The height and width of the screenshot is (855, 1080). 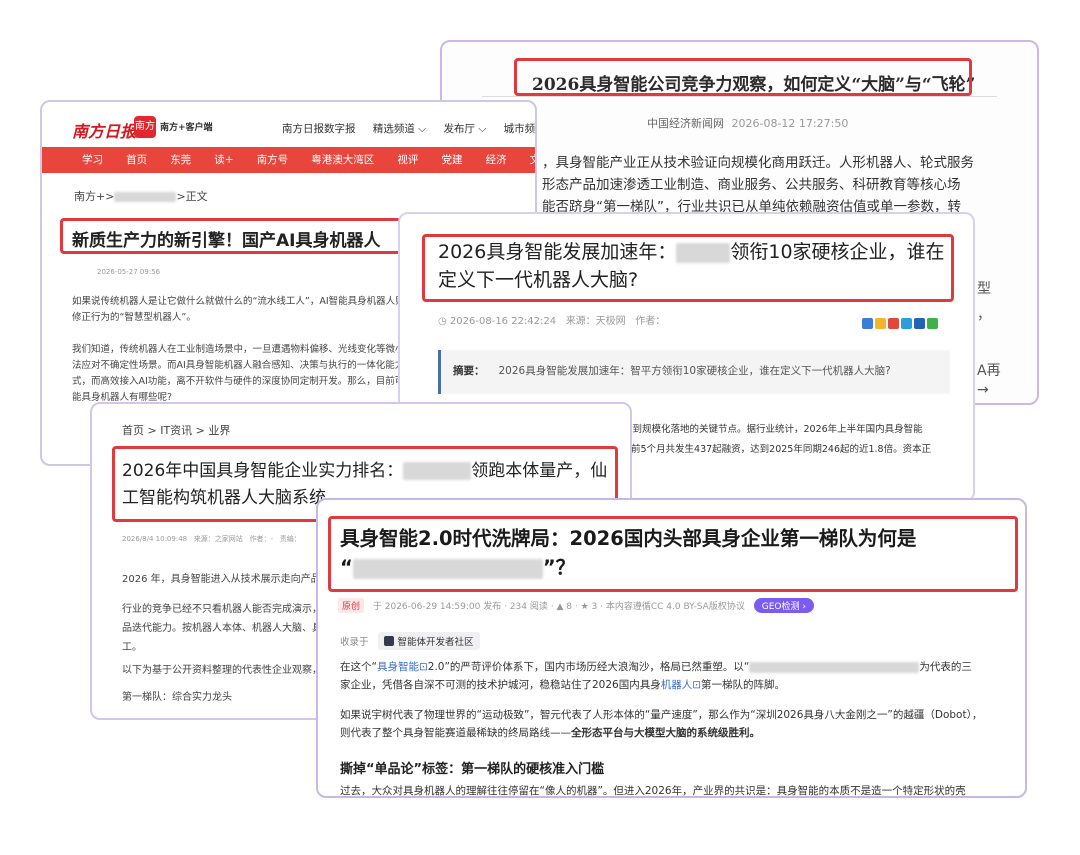 What do you see at coordinates (180, 160) in the screenshot?
I see `channel-item: 东莞` at bounding box center [180, 160].